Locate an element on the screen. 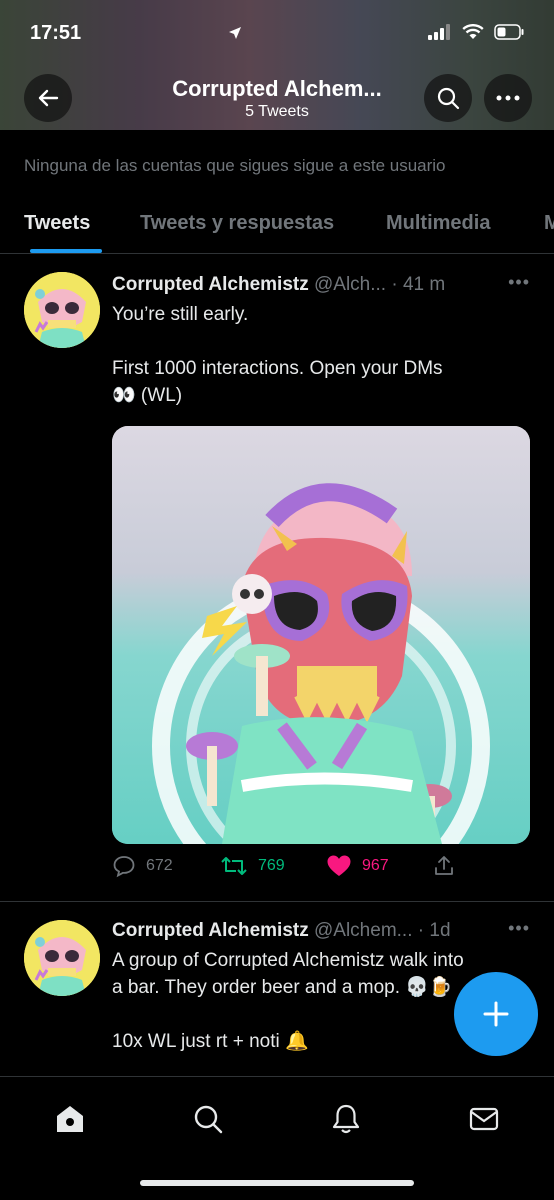 Image resolution: width=554 pixels, height=1200 pixels. more-button is located at coordinates (508, 98).